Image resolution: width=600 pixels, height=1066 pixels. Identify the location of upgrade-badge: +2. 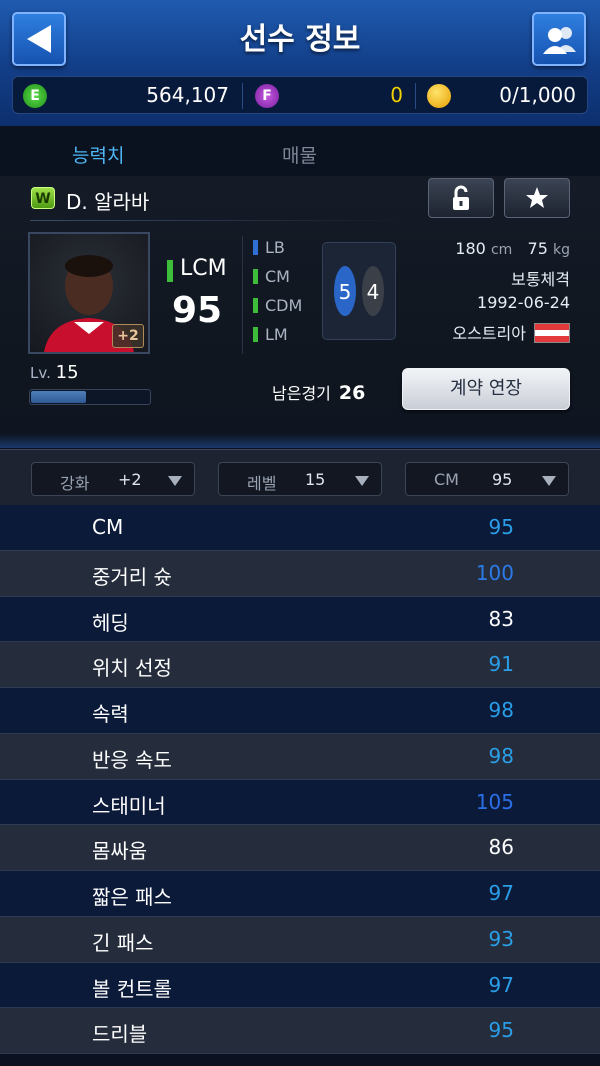
(128, 336).